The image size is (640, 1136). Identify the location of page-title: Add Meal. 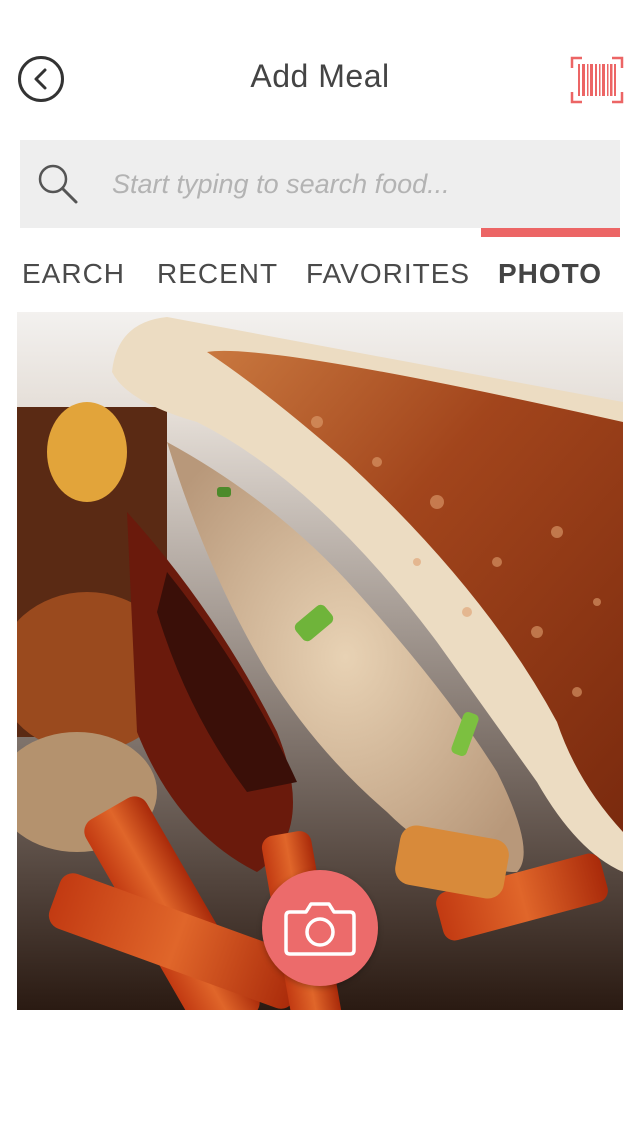
(320, 76).